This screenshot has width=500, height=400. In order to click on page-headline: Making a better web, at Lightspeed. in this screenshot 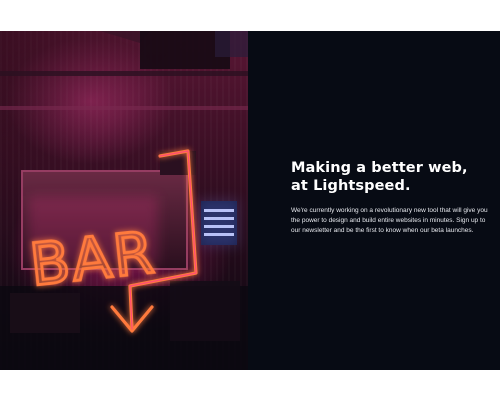, I will do `click(391, 177)`.